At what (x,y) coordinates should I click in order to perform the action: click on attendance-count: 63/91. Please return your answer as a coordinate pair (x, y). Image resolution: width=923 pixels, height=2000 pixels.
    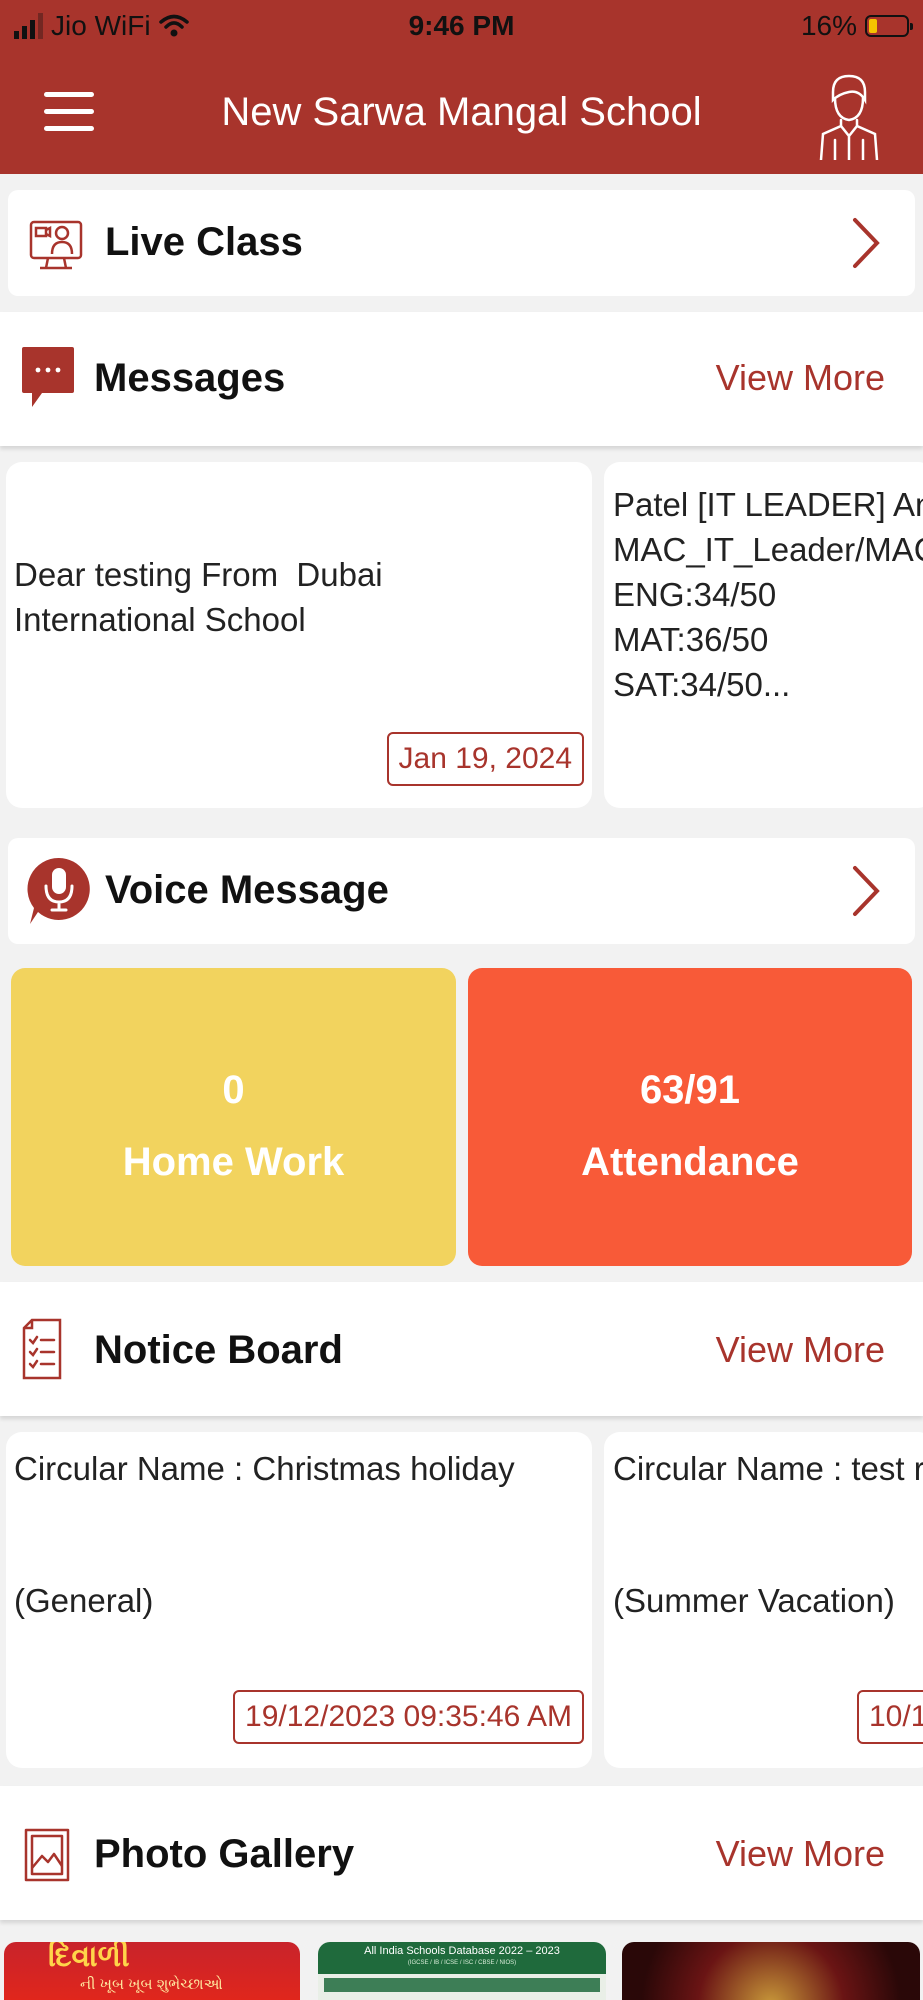
    Looking at the image, I should click on (690, 1090).